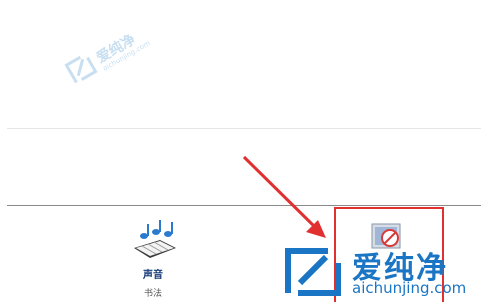 The height and width of the screenshot is (302, 481). Describe the element at coordinates (153, 294) in the screenshot. I see `control-panel-item-sound-sublabel: 书法` at that location.